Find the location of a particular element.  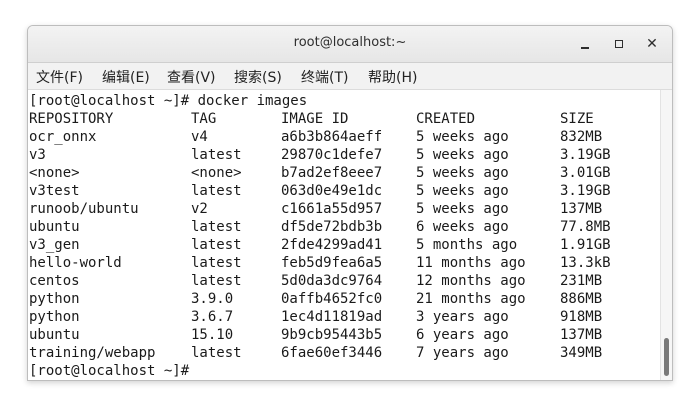

command-line: [root@localhost ~]# docker images is located at coordinates (168, 101).